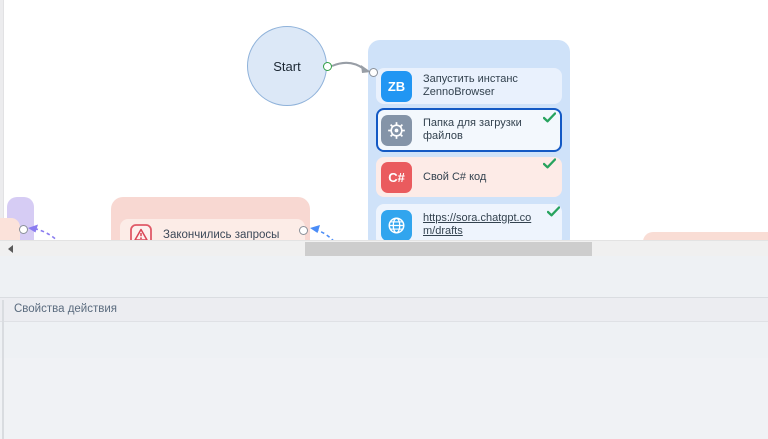 This screenshot has height=439, width=768. Describe the element at coordinates (322, 232) in the screenshot. I see `blue-dashed-edge` at that location.